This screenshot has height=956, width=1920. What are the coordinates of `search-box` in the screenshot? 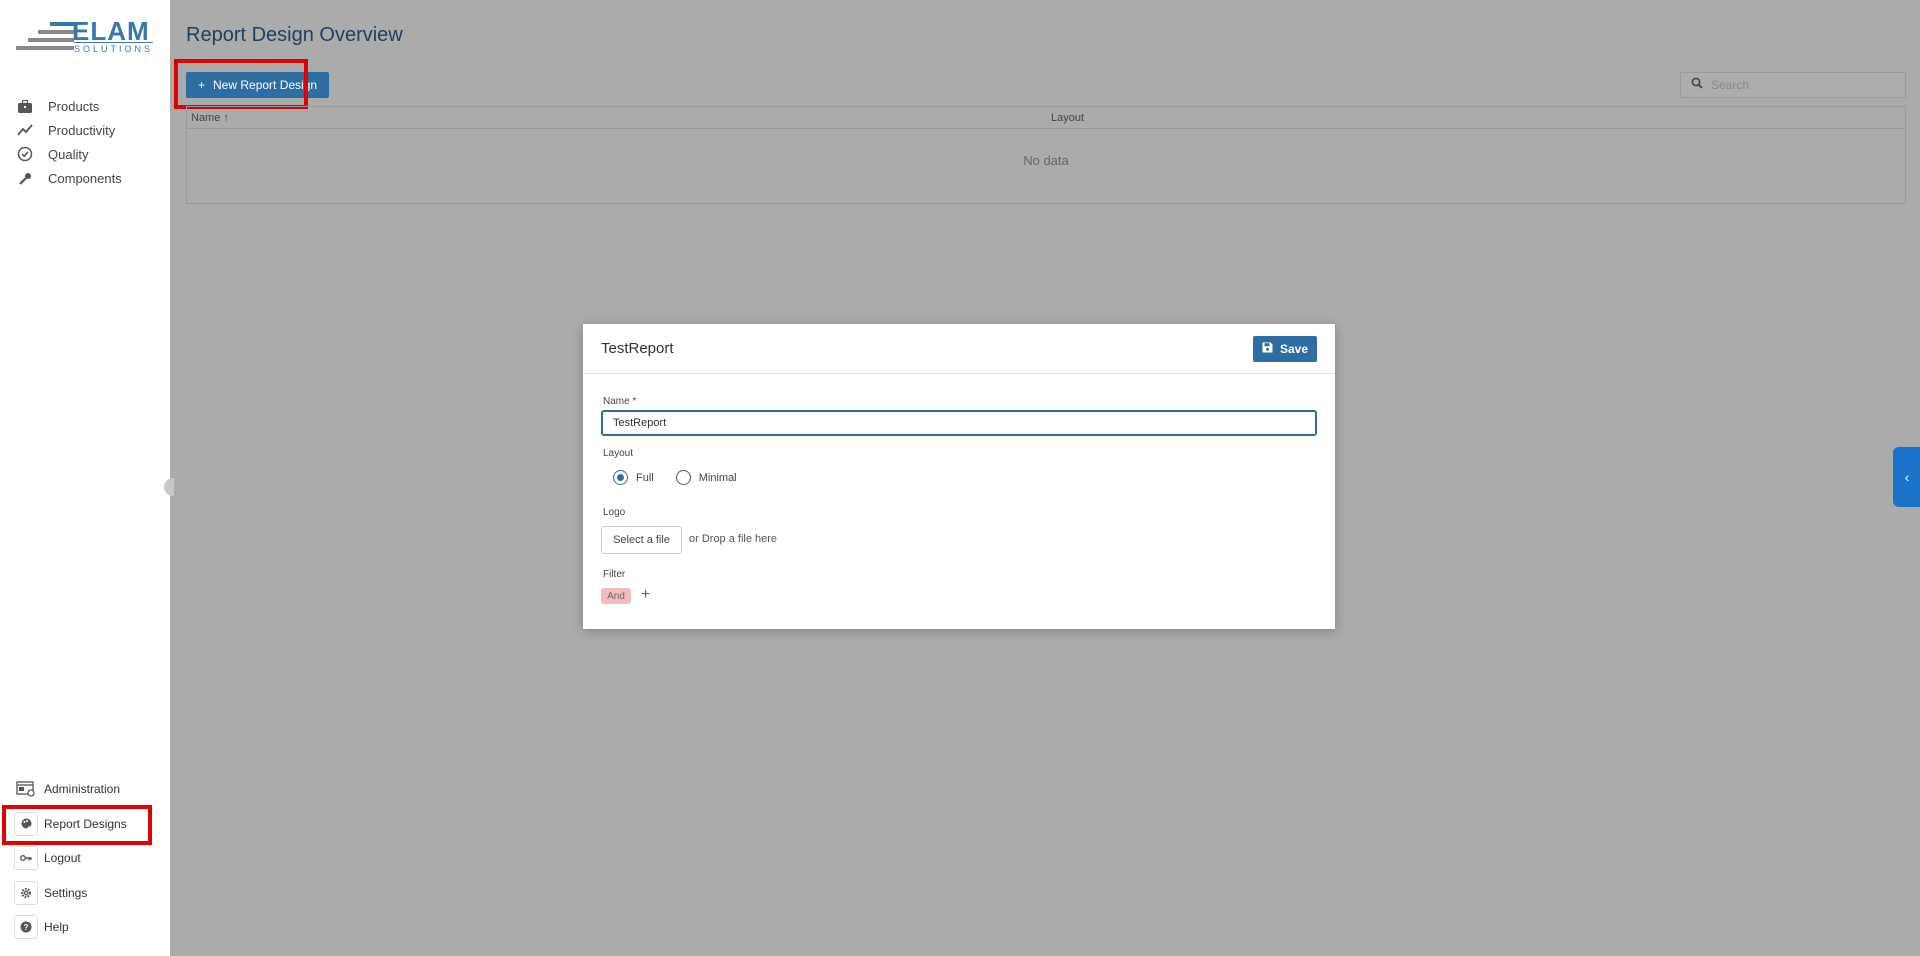 It's located at (1793, 85).